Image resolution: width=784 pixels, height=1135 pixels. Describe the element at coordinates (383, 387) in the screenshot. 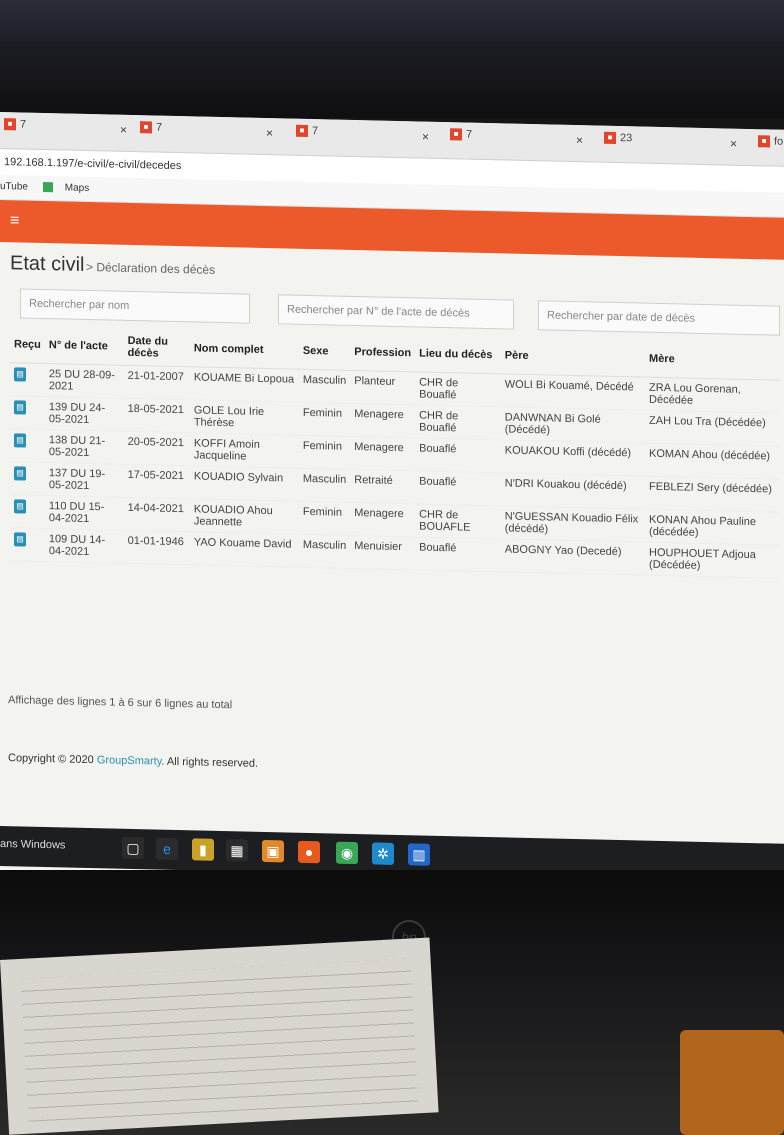

I see `profession: Planteur` at that location.